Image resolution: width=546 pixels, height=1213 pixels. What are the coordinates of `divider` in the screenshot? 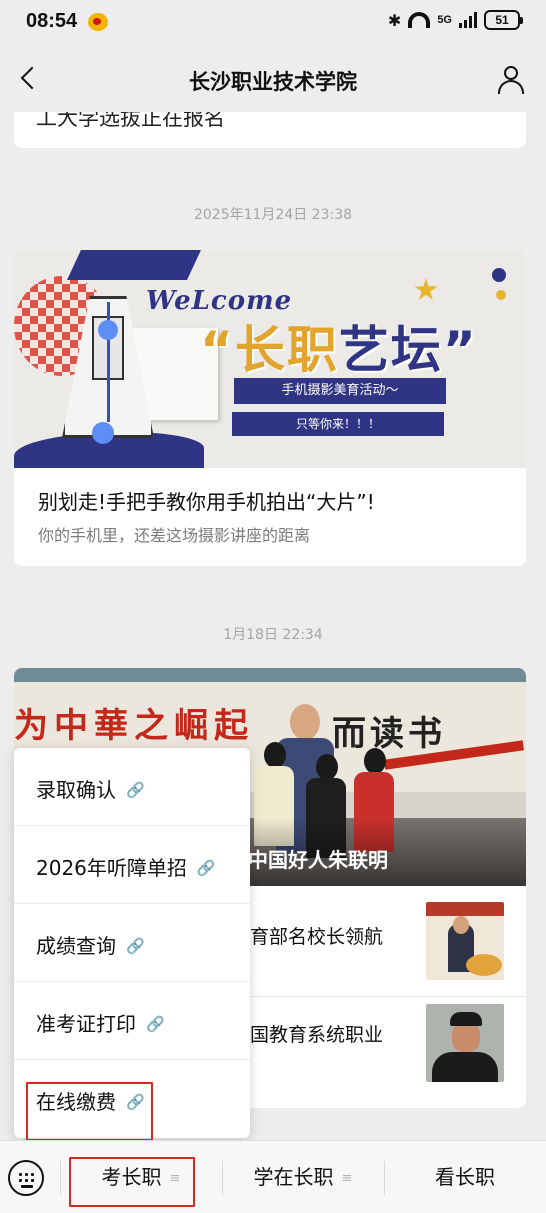 It's located at (385, 996).